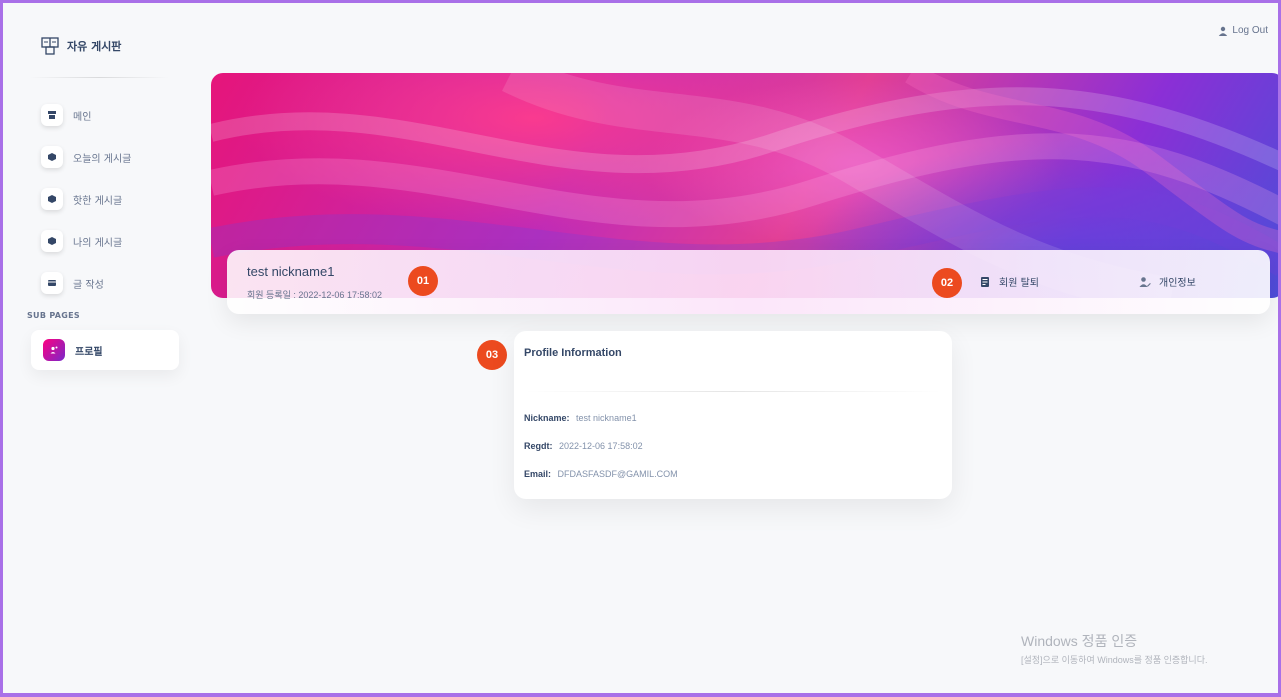 This screenshot has width=1281, height=697. Describe the element at coordinates (94, 46) in the screenshot. I see `brand-title: 자유 게시판` at that location.